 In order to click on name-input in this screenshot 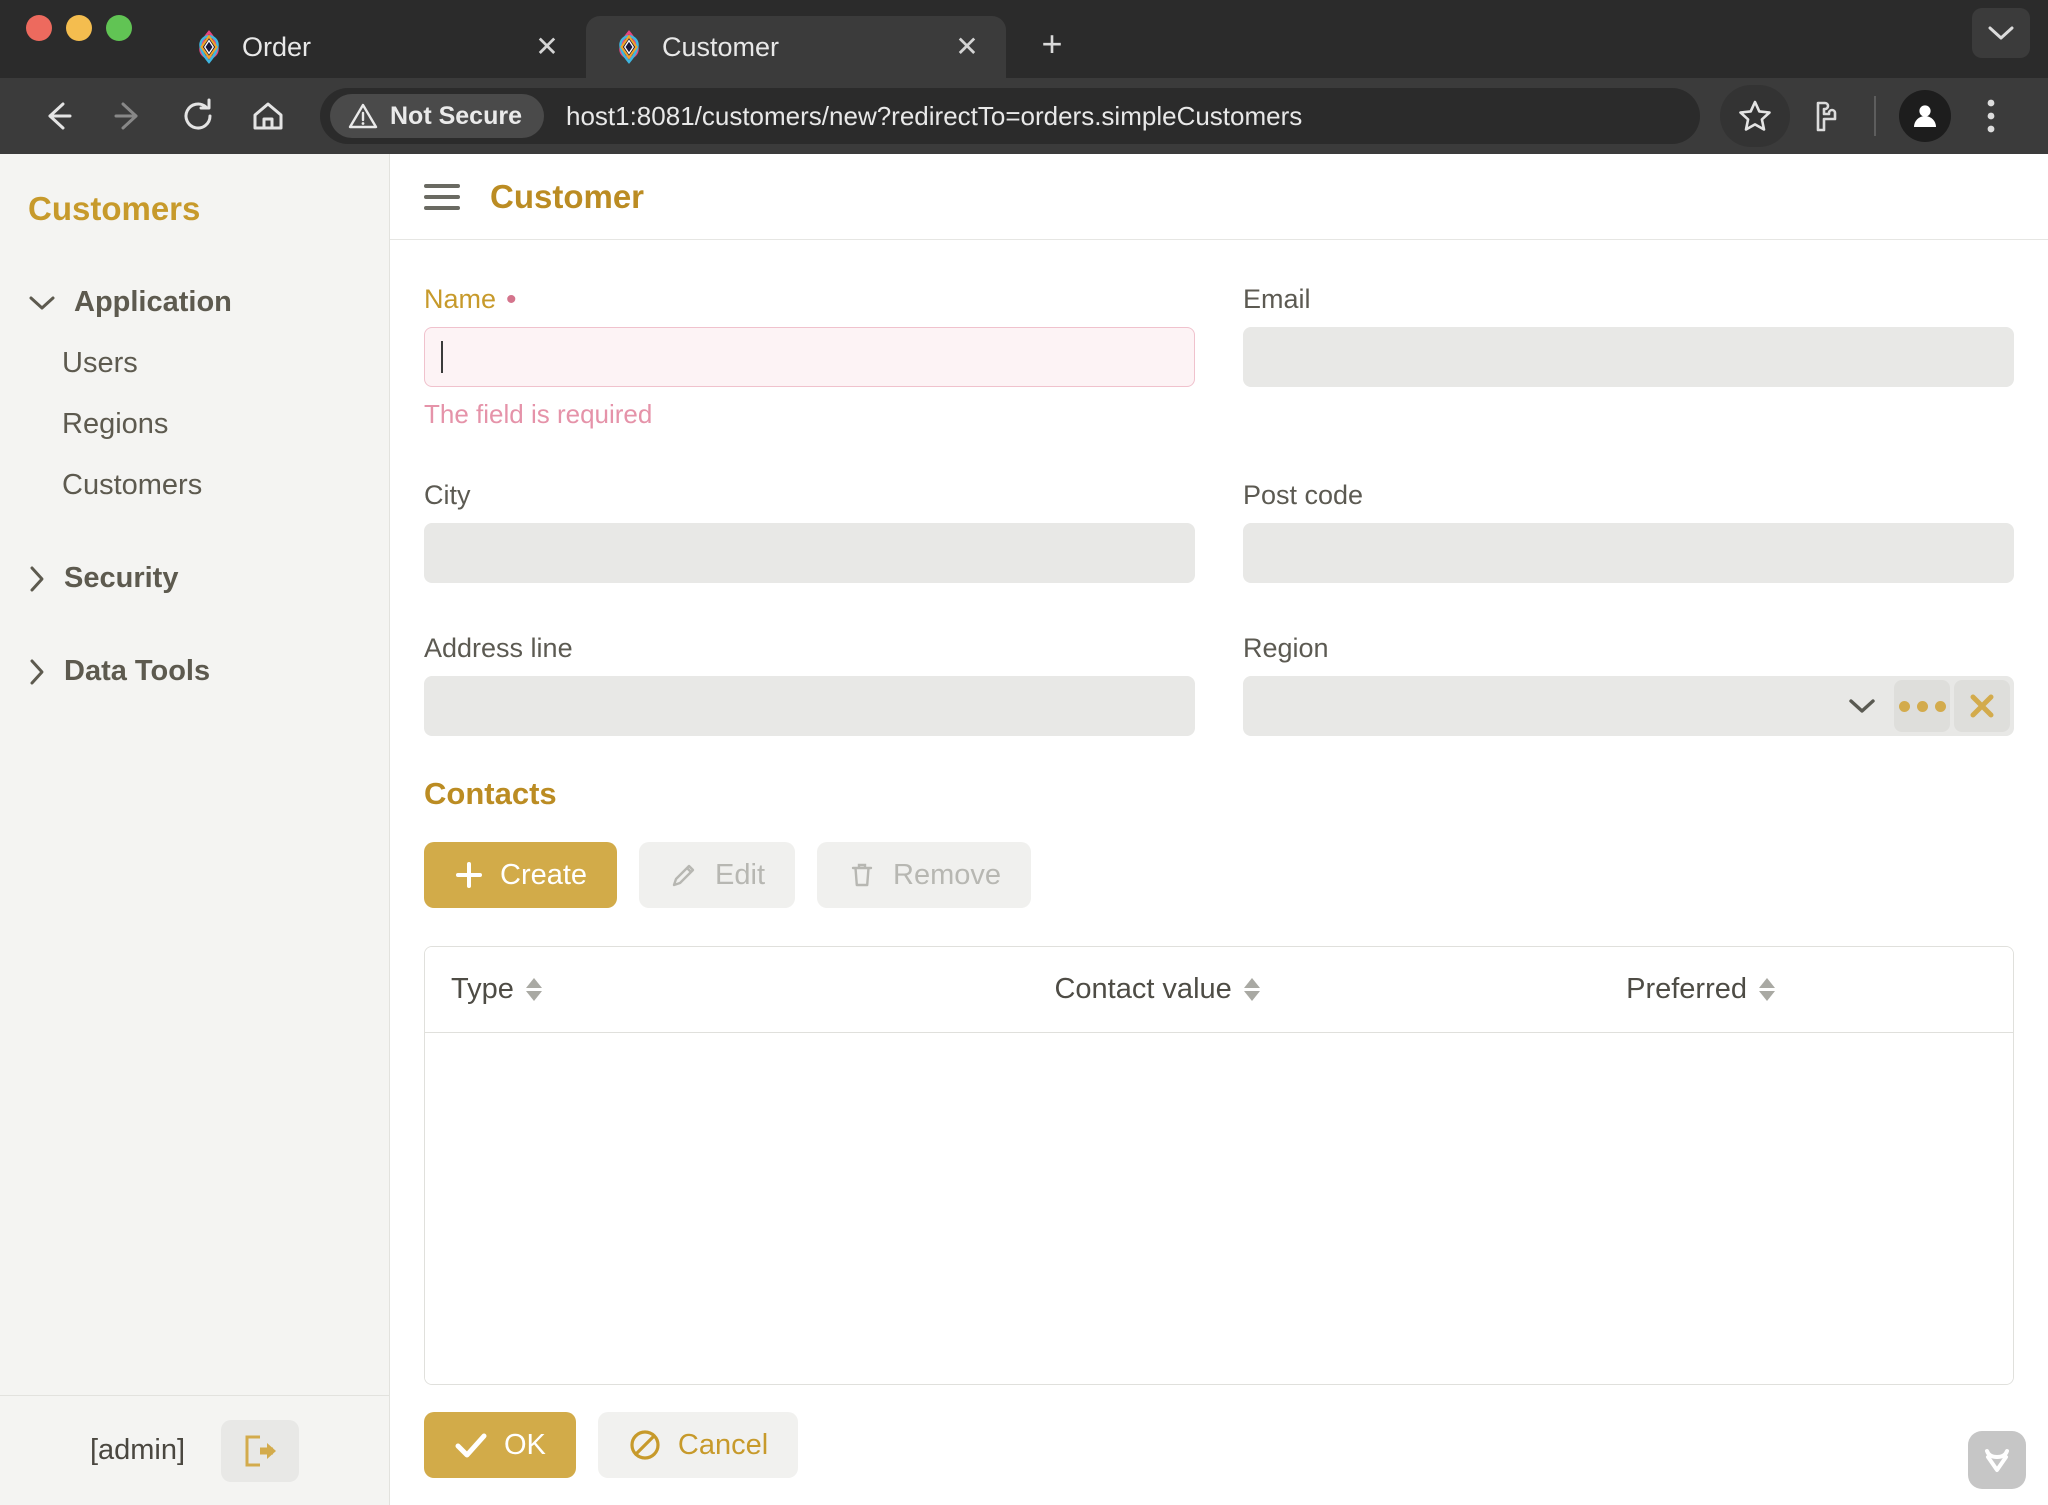, I will do `click(809, 357)`.